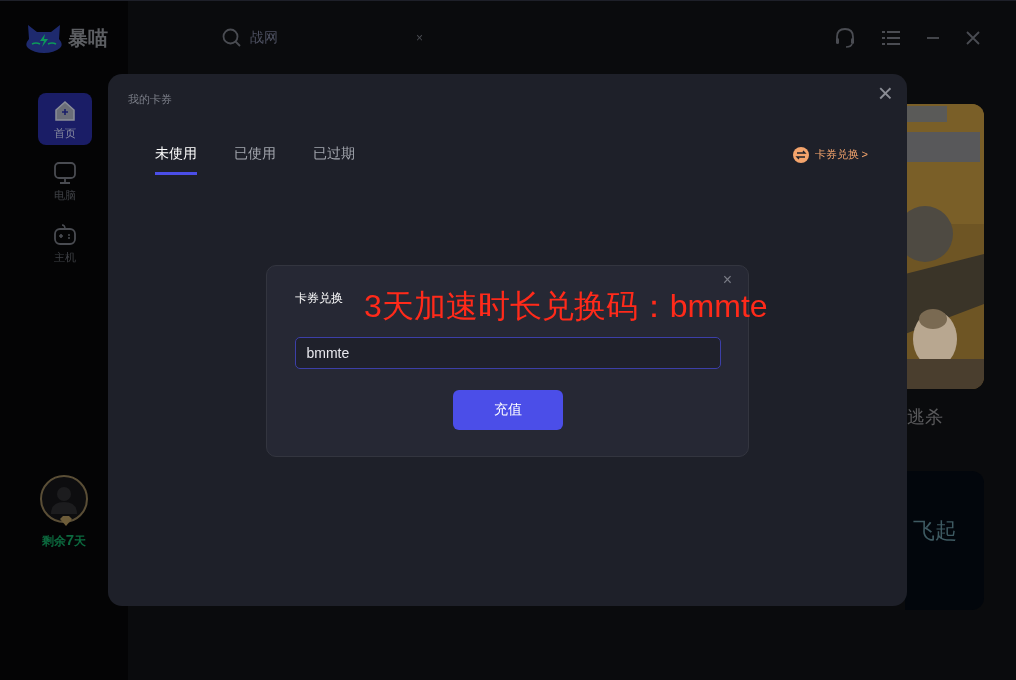  I want to click on avatar, so click(64, 499).